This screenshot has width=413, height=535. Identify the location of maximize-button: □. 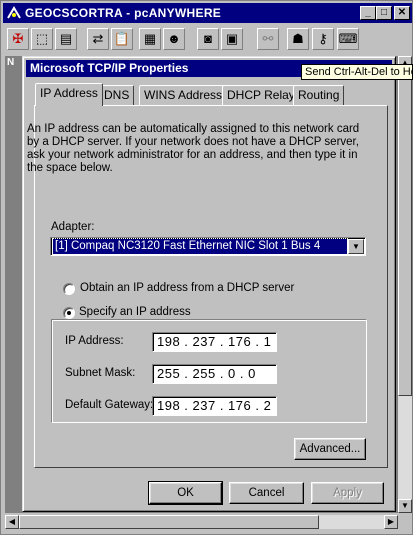
(384, 13).